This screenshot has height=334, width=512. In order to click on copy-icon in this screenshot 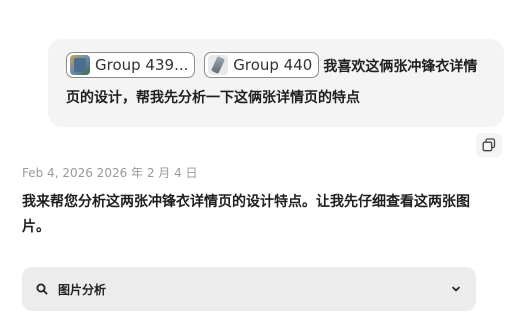, I will do `click(489, 145)`.